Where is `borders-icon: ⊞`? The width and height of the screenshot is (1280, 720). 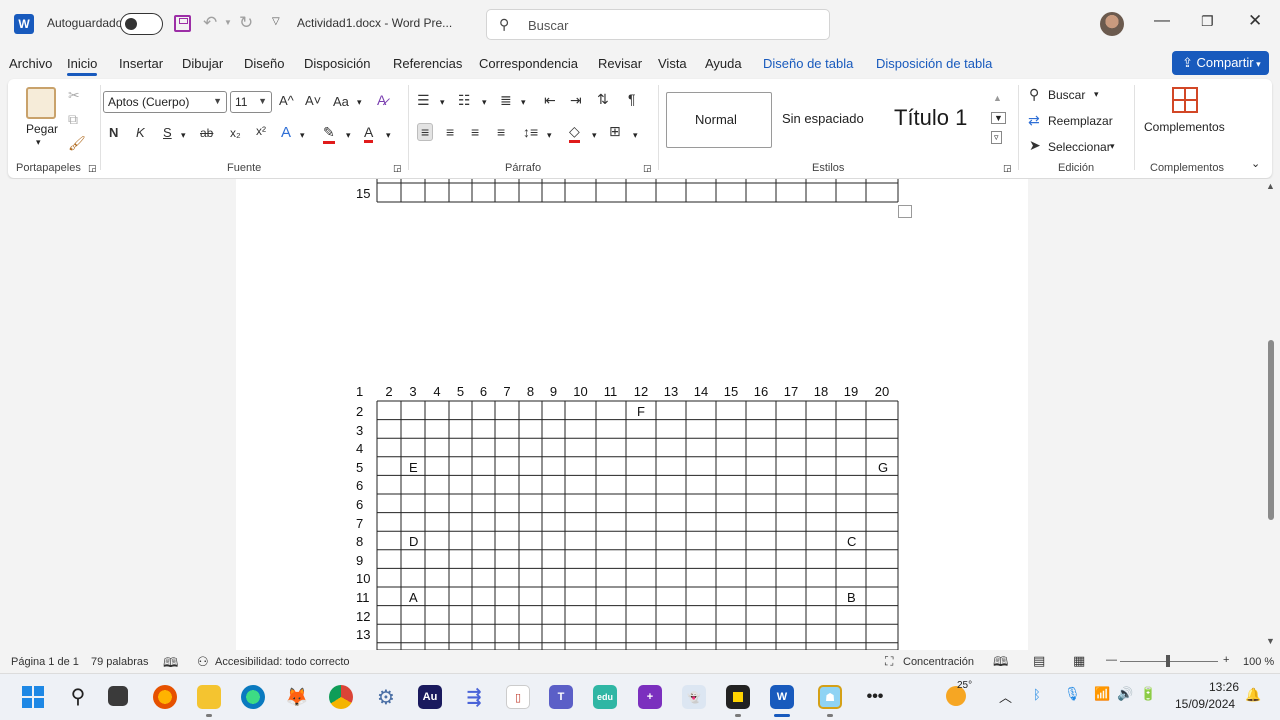
borders-icon: ⊞ is located at coordinates (615, 131).